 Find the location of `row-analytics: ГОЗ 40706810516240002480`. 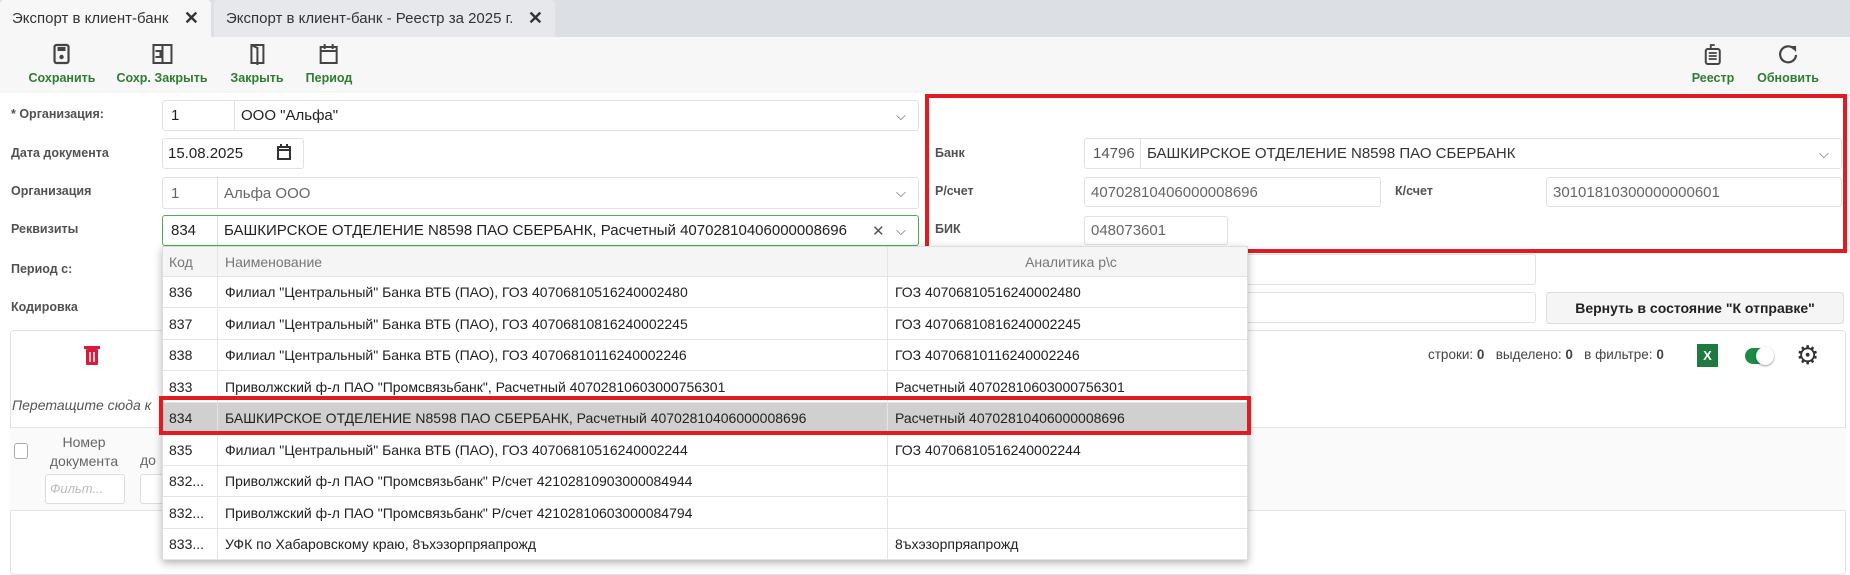

row-analytics: ГОЗ 40706810516240002480 is located at coordinates (988, 292).